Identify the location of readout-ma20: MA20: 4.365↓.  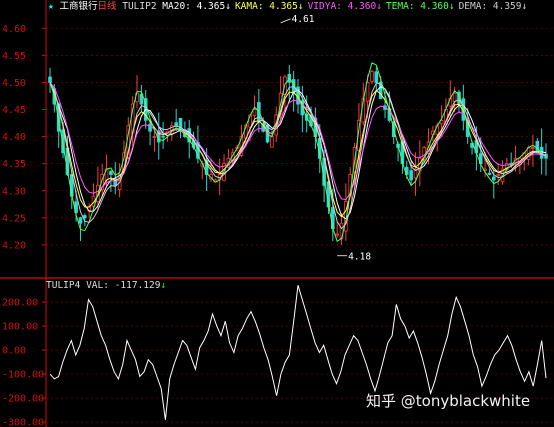
(196, 6).